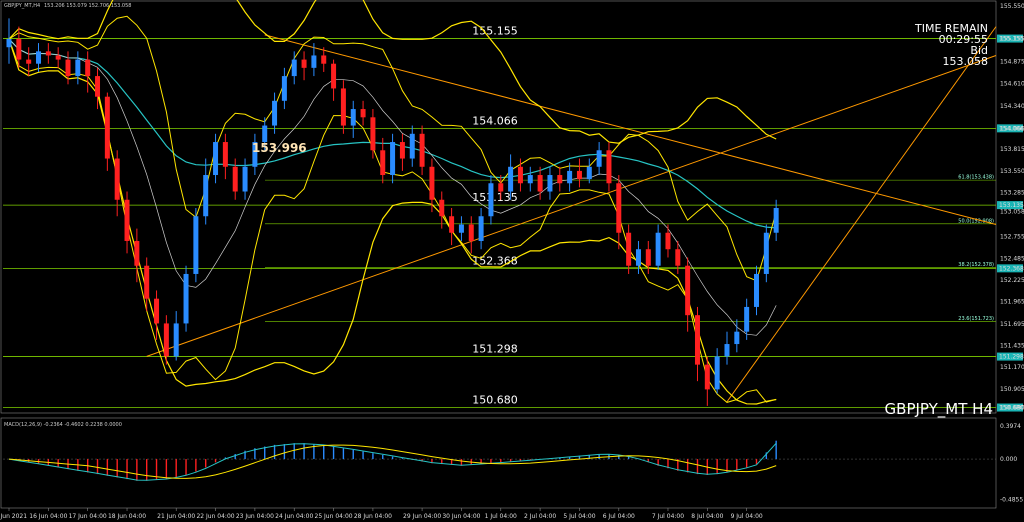 This screenshot has height=522, width=1024. What do you see at coordinates (619, 516) in the screenshot?
I see `x-tick-label: 6 Jul 04:00` at bounding box center [619, 516].